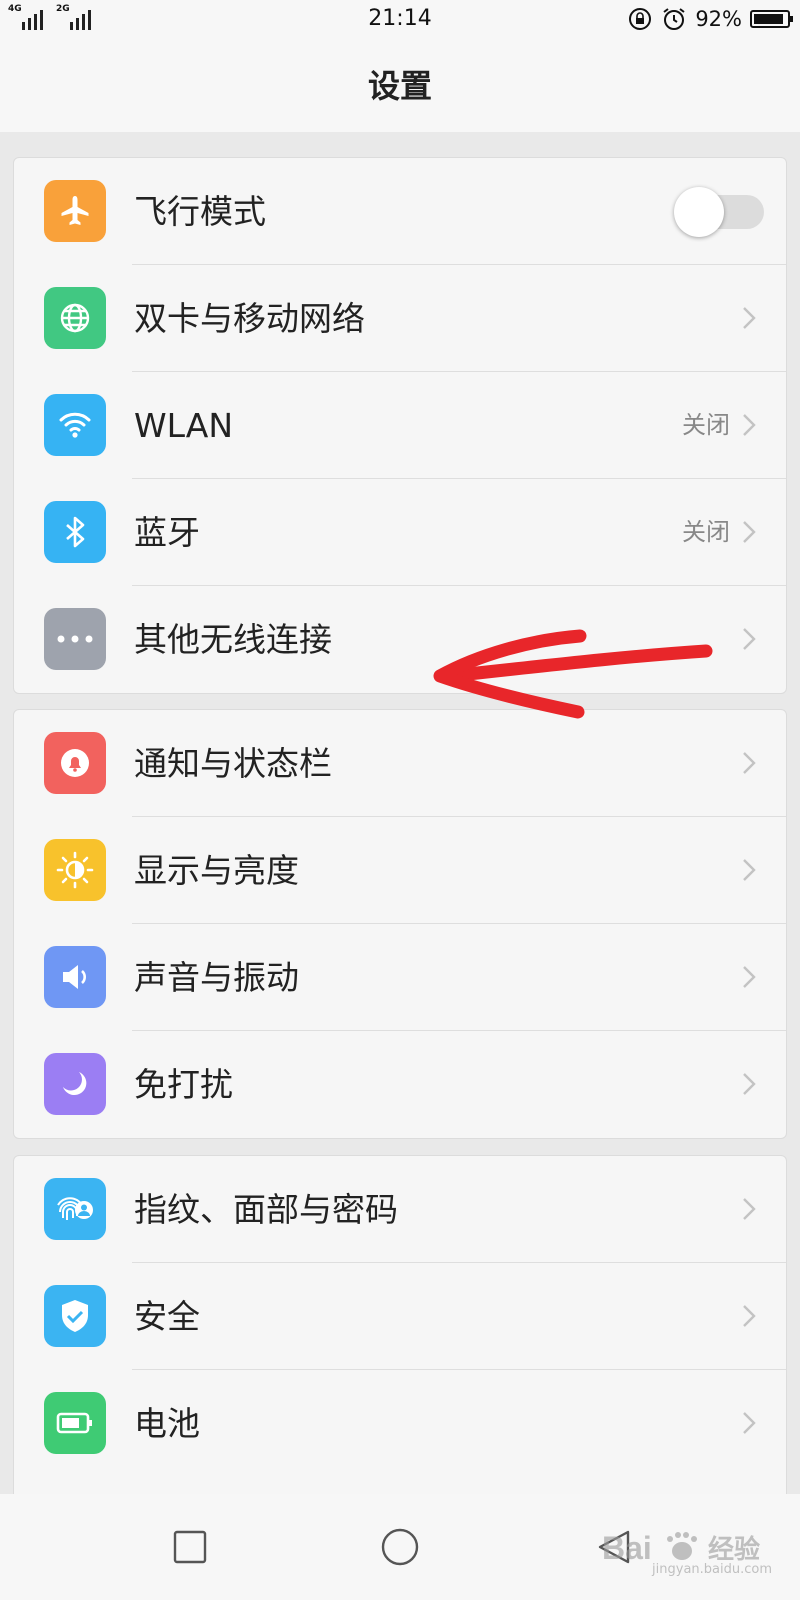 This screenshot has height=1600, width=800. What do you see at coordinates (75, 318) in the screenshot?
I see `globe-icon` at bounding box center [75, 318].